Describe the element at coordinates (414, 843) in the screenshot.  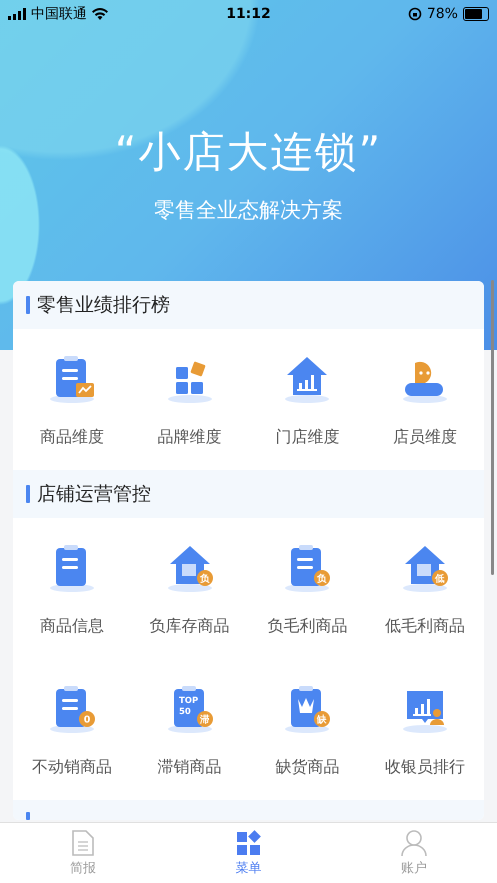
I see `person-icon` at that location.